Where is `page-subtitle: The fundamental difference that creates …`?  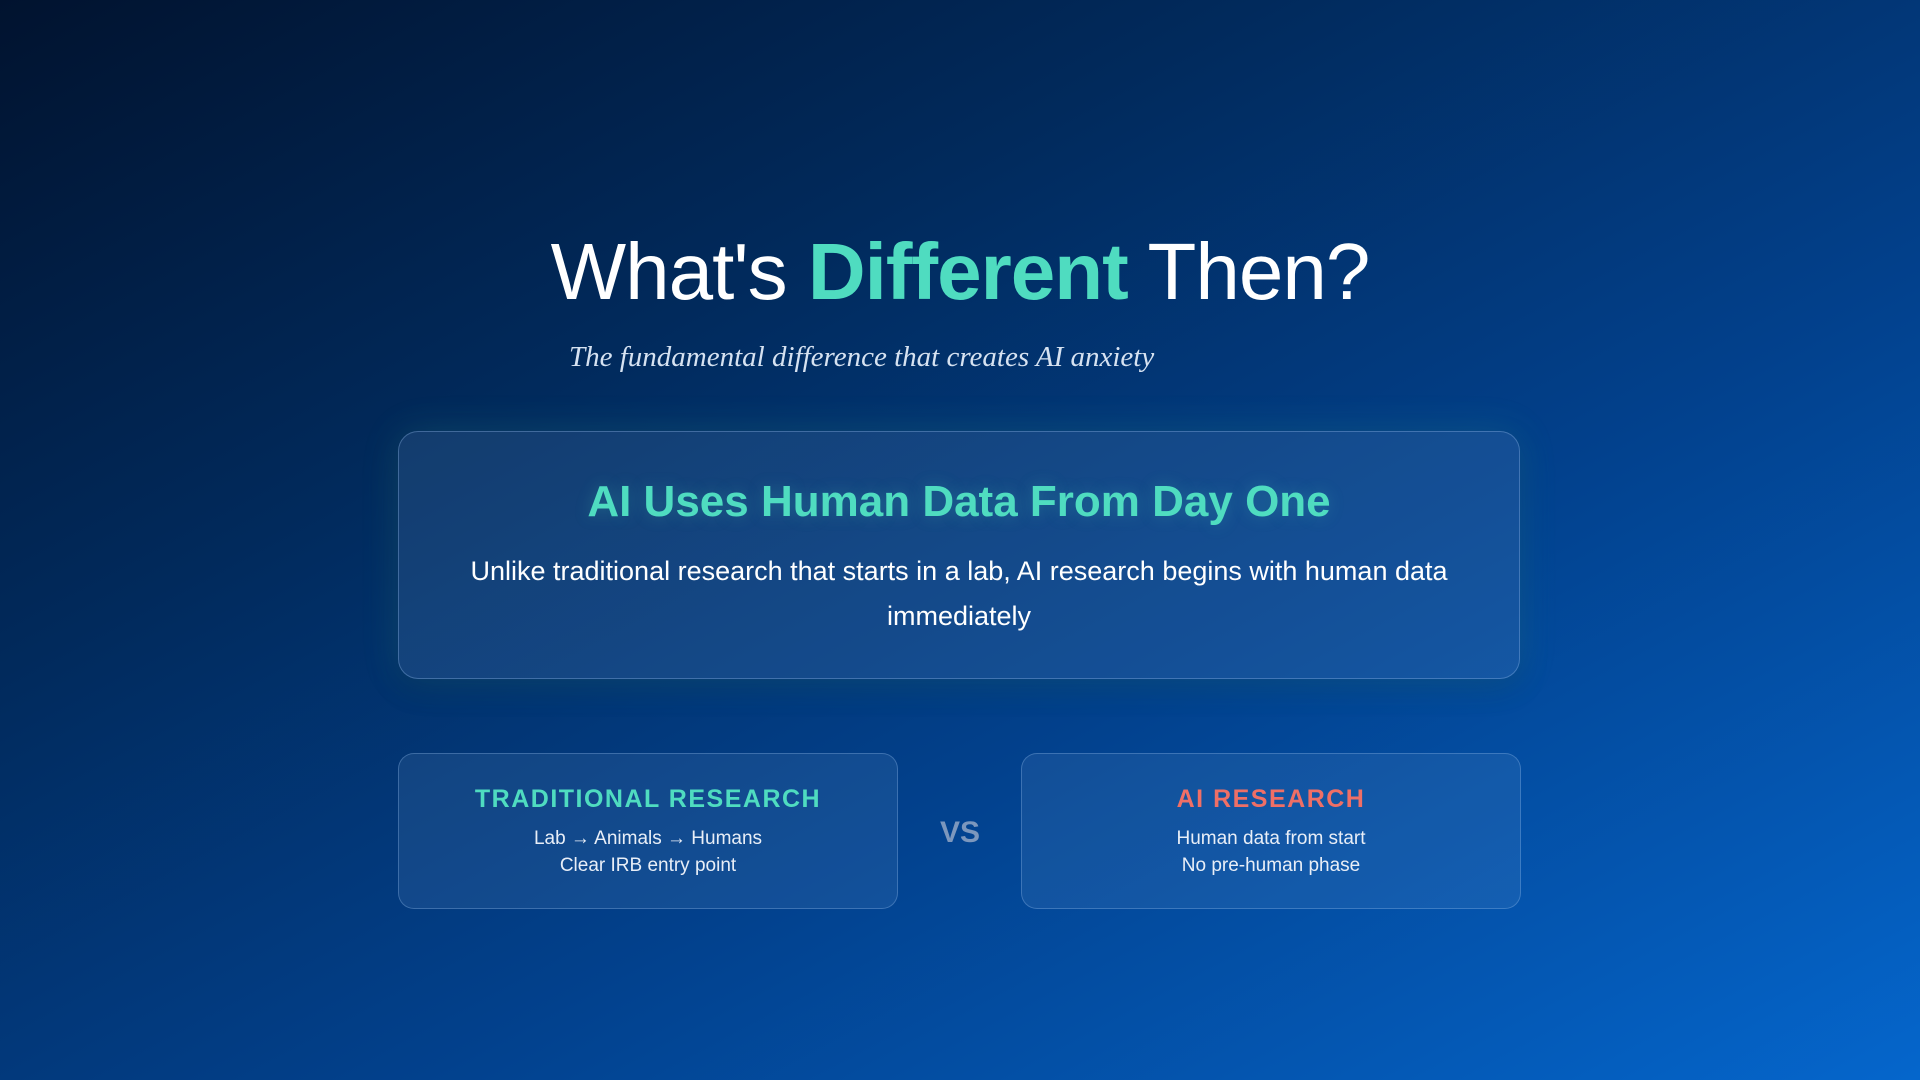
page-subtitle: The fundamental difference that creates … is located at coordinates (862, 357).